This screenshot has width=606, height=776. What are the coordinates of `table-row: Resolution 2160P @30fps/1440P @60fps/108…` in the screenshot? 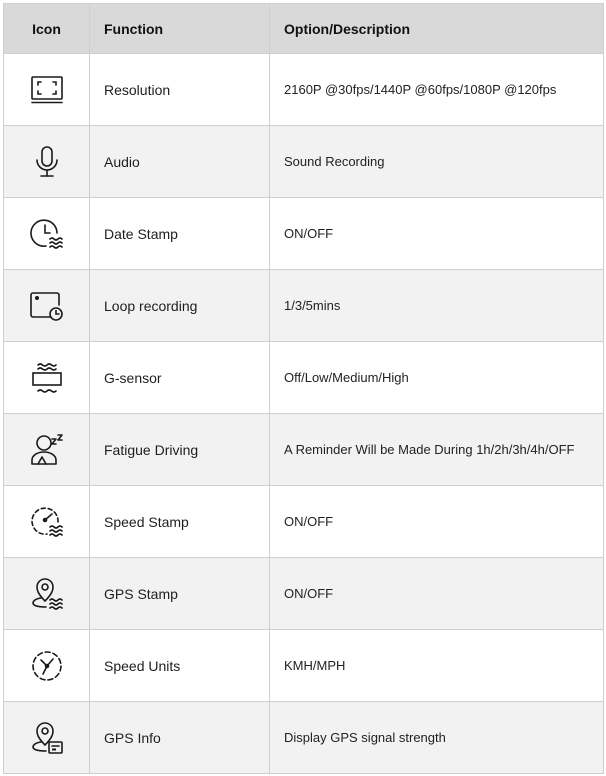 It's located at (303, 89).